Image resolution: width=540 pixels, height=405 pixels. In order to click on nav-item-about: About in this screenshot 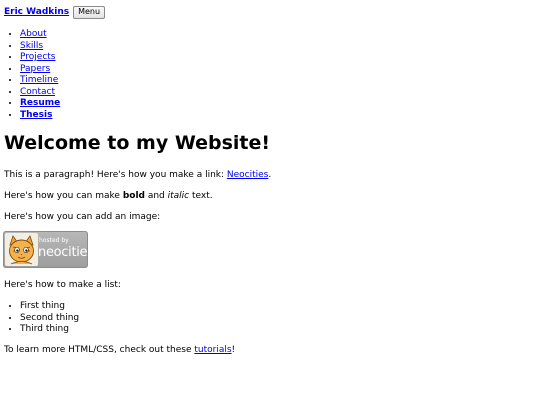, I will do `click(40, 35)`.